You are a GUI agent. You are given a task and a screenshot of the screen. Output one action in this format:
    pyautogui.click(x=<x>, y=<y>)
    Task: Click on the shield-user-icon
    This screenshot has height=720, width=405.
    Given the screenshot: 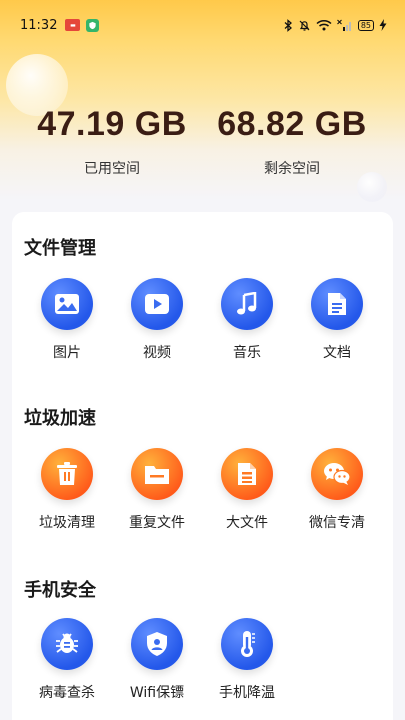 What is the action you would take?
    pyautogui.click(x=157, y=644)
    